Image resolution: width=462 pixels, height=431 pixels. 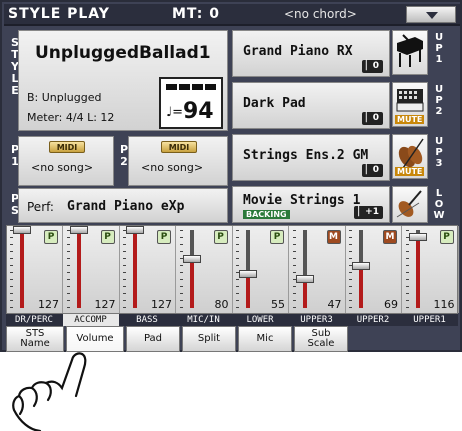 I want to click on strings-icon: MUTE, so click(x=410, y=156).